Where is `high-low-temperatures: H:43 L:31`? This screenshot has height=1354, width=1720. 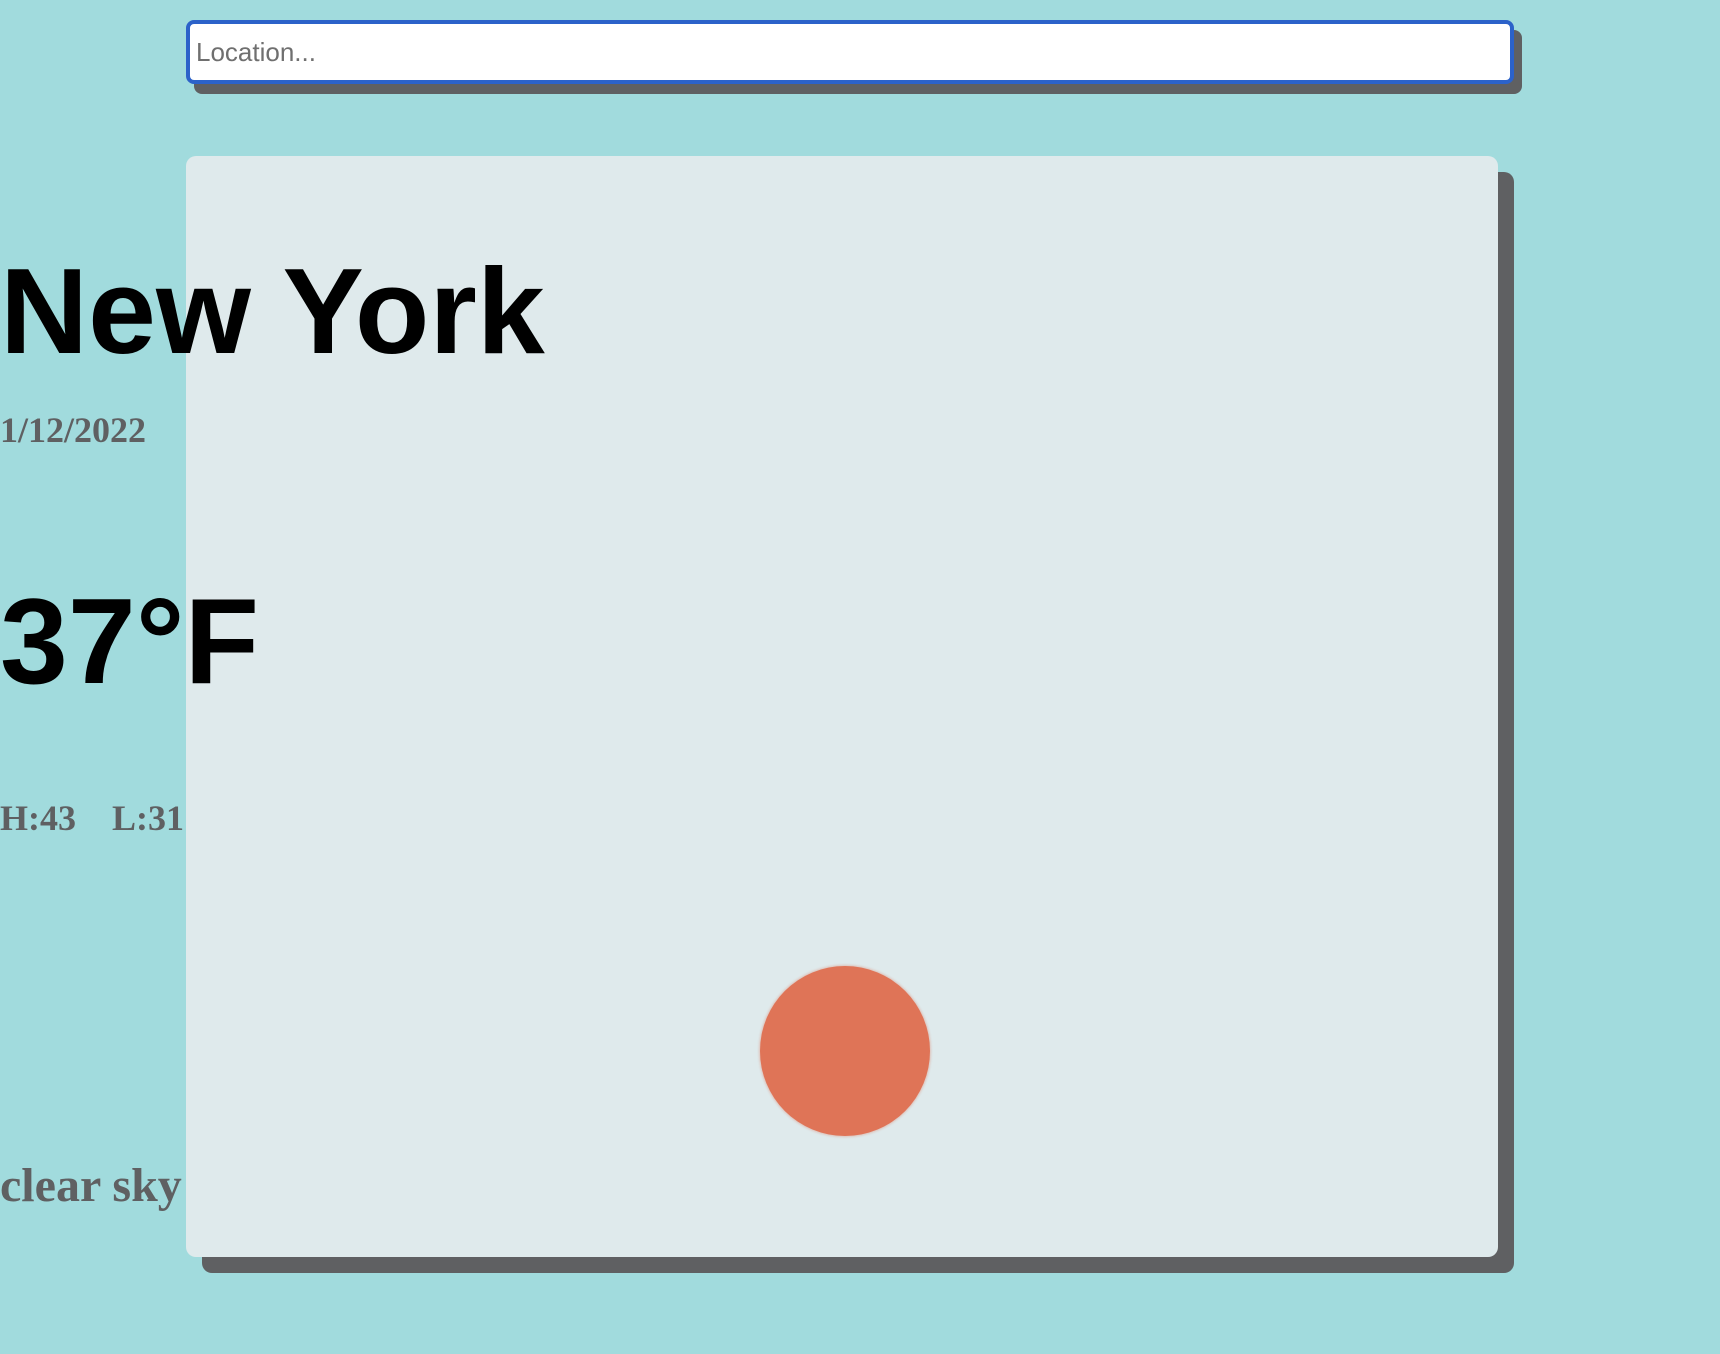
high-low-temperatures: H:43 L:31 is located at coordinates (860, 818).